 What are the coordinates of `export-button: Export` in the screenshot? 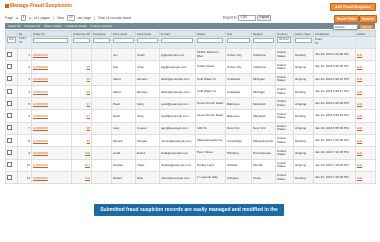 It's located at (264, 18).